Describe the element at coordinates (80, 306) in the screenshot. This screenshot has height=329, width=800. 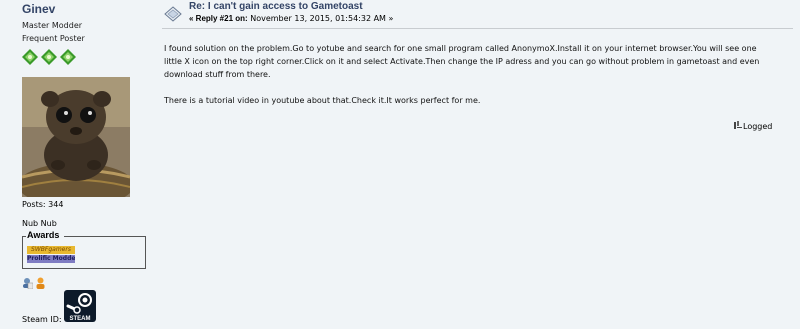
I see `steam-logo-icon: STEAM` at that location.